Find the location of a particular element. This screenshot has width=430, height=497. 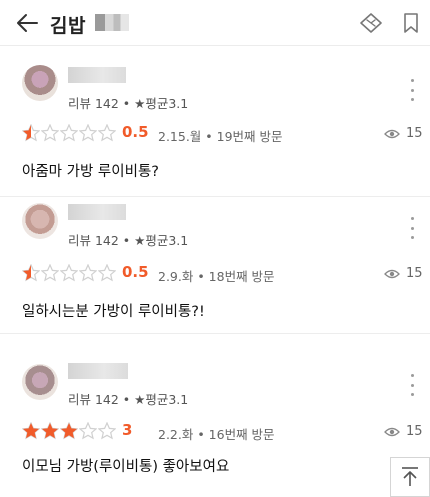

back-arrow-icon is located at coordinates (27, 23).